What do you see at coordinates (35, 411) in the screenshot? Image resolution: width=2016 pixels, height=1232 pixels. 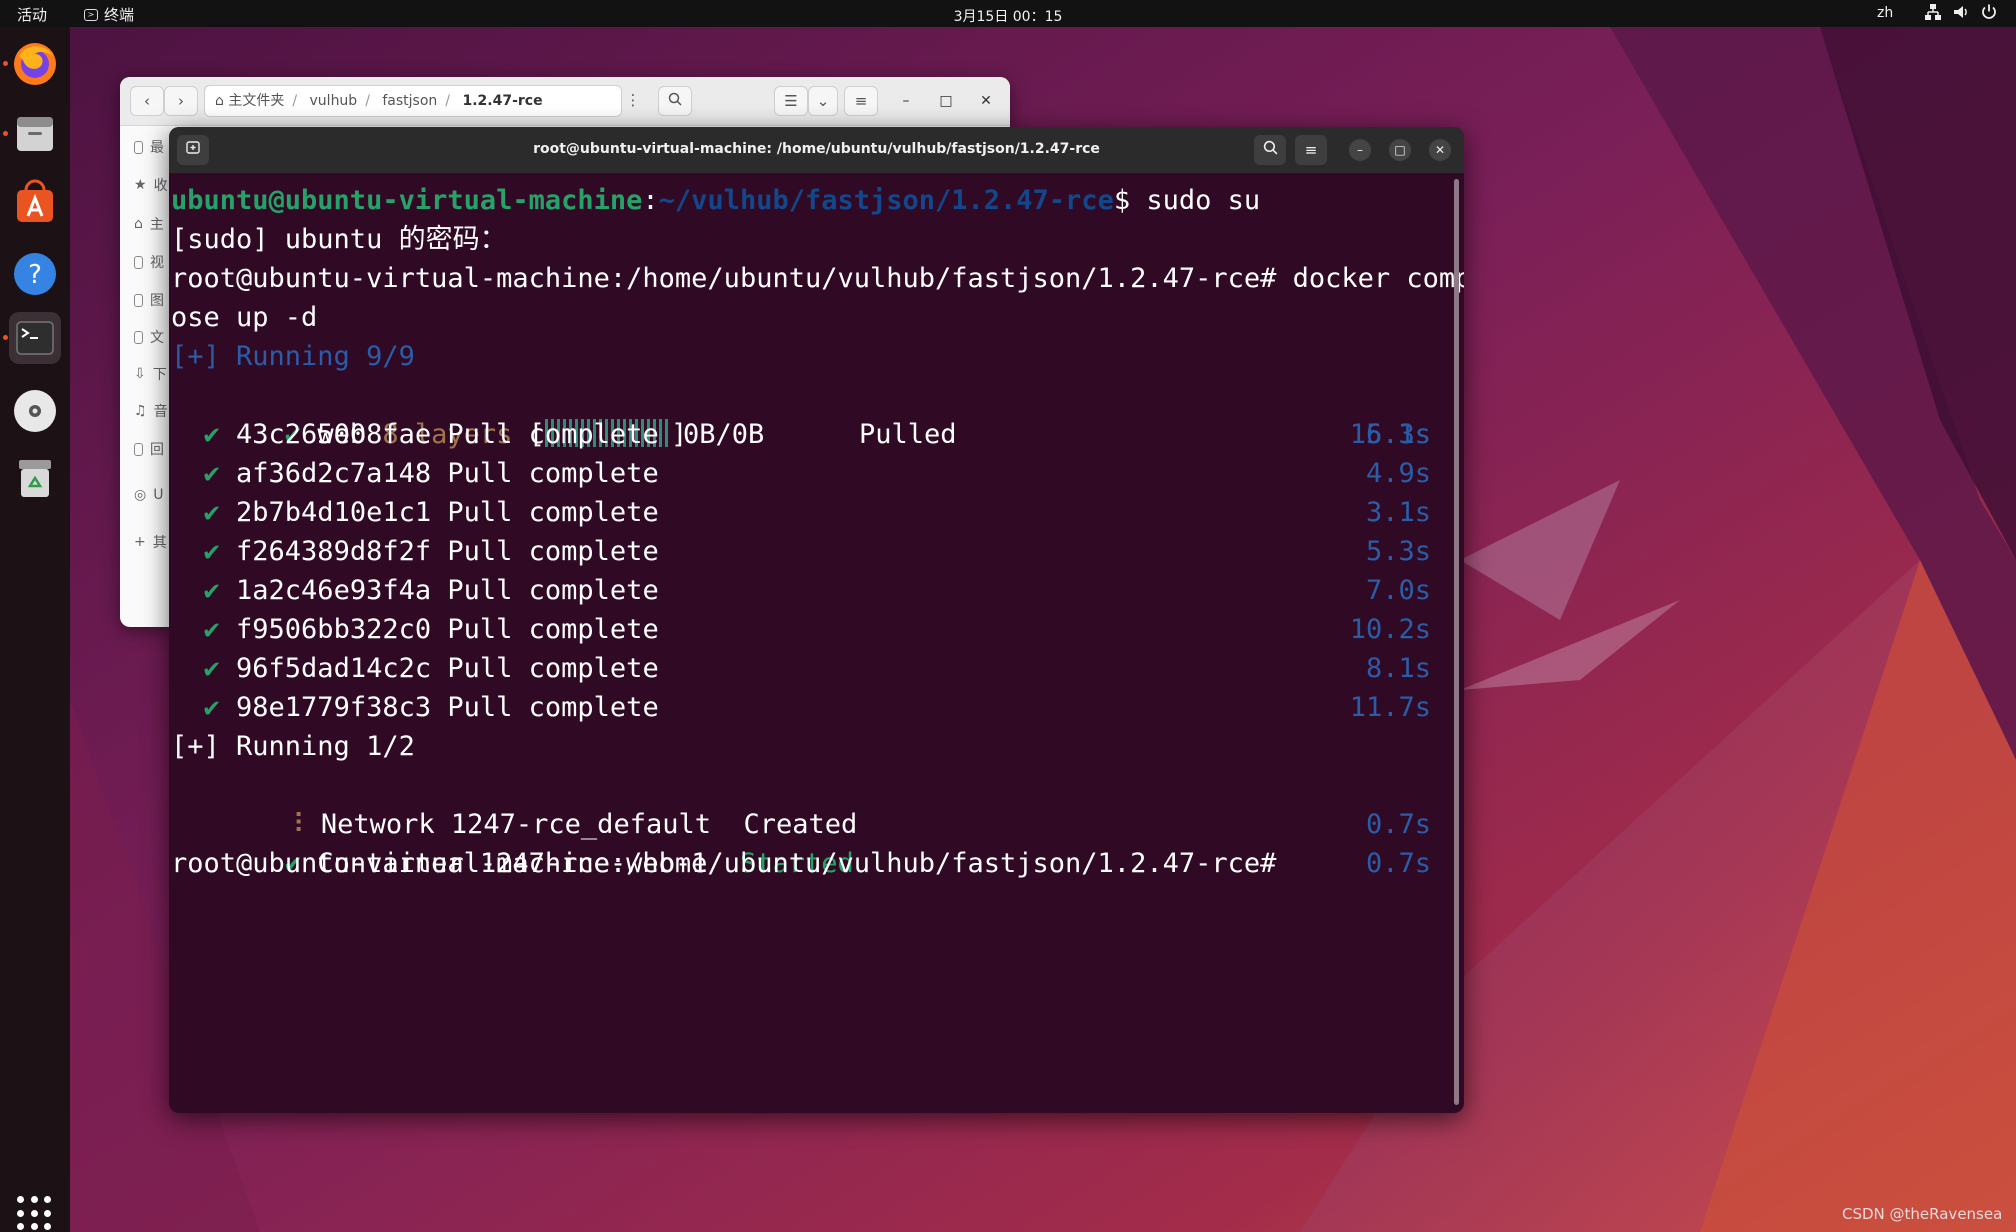 I see `dvd-launcher` at bounding box center [35, 411].